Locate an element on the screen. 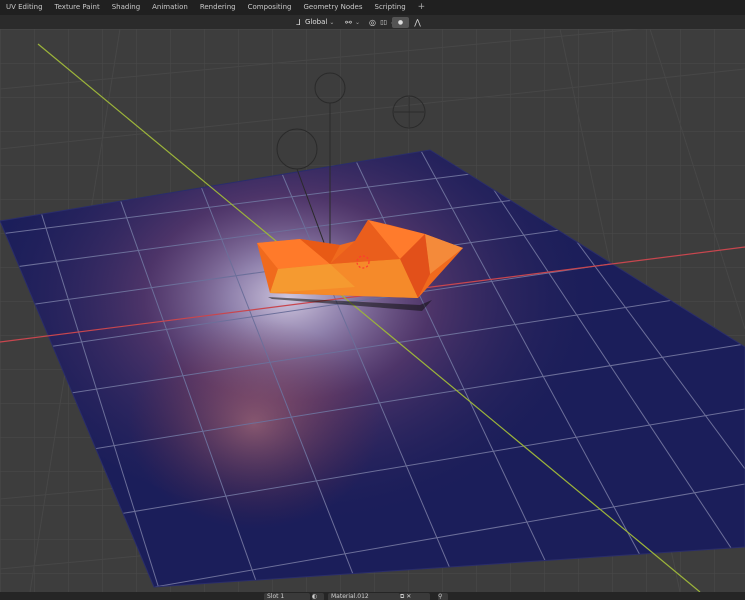 Image resolution: width=745 pixels, height=600 pixels. tab-shading: Shading is located at coordinates (126, 7).